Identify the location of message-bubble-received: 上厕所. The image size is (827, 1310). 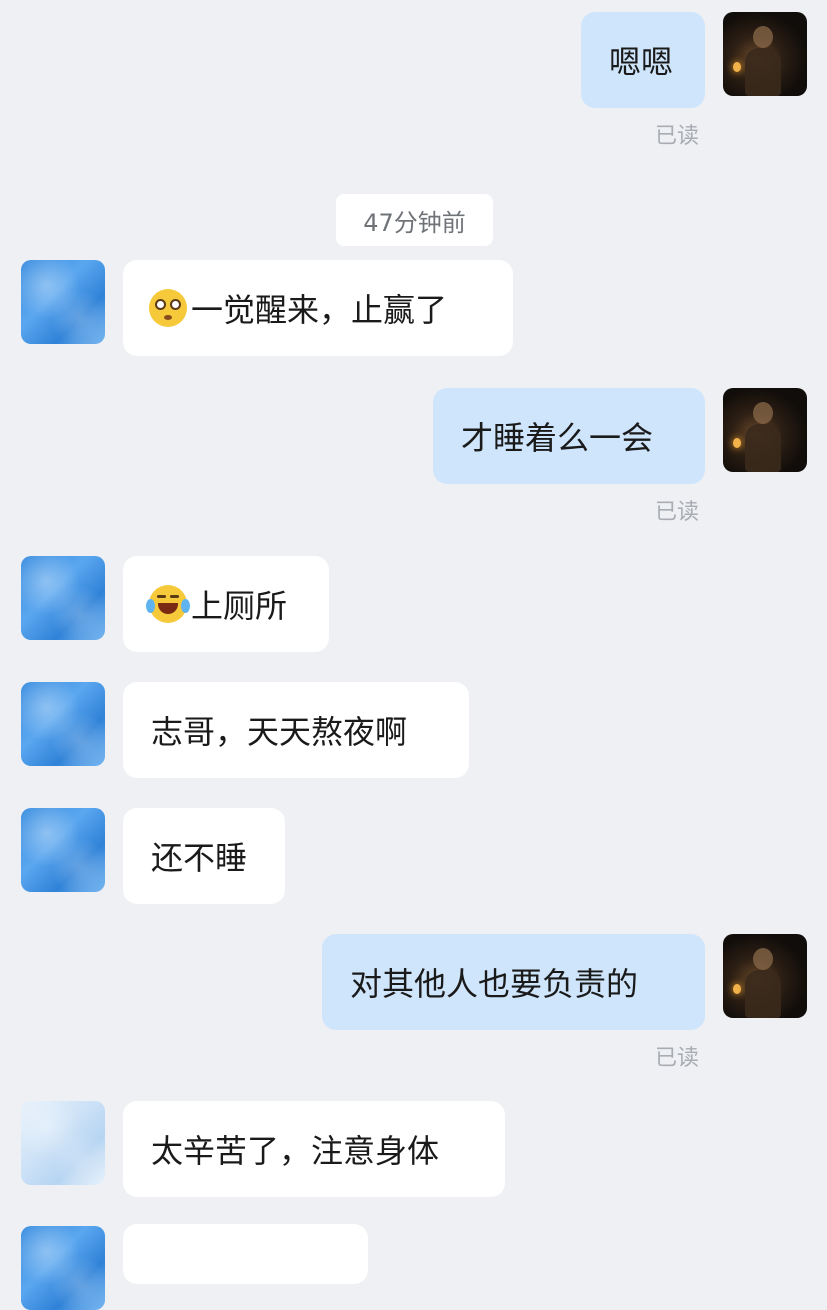
(226, 604).